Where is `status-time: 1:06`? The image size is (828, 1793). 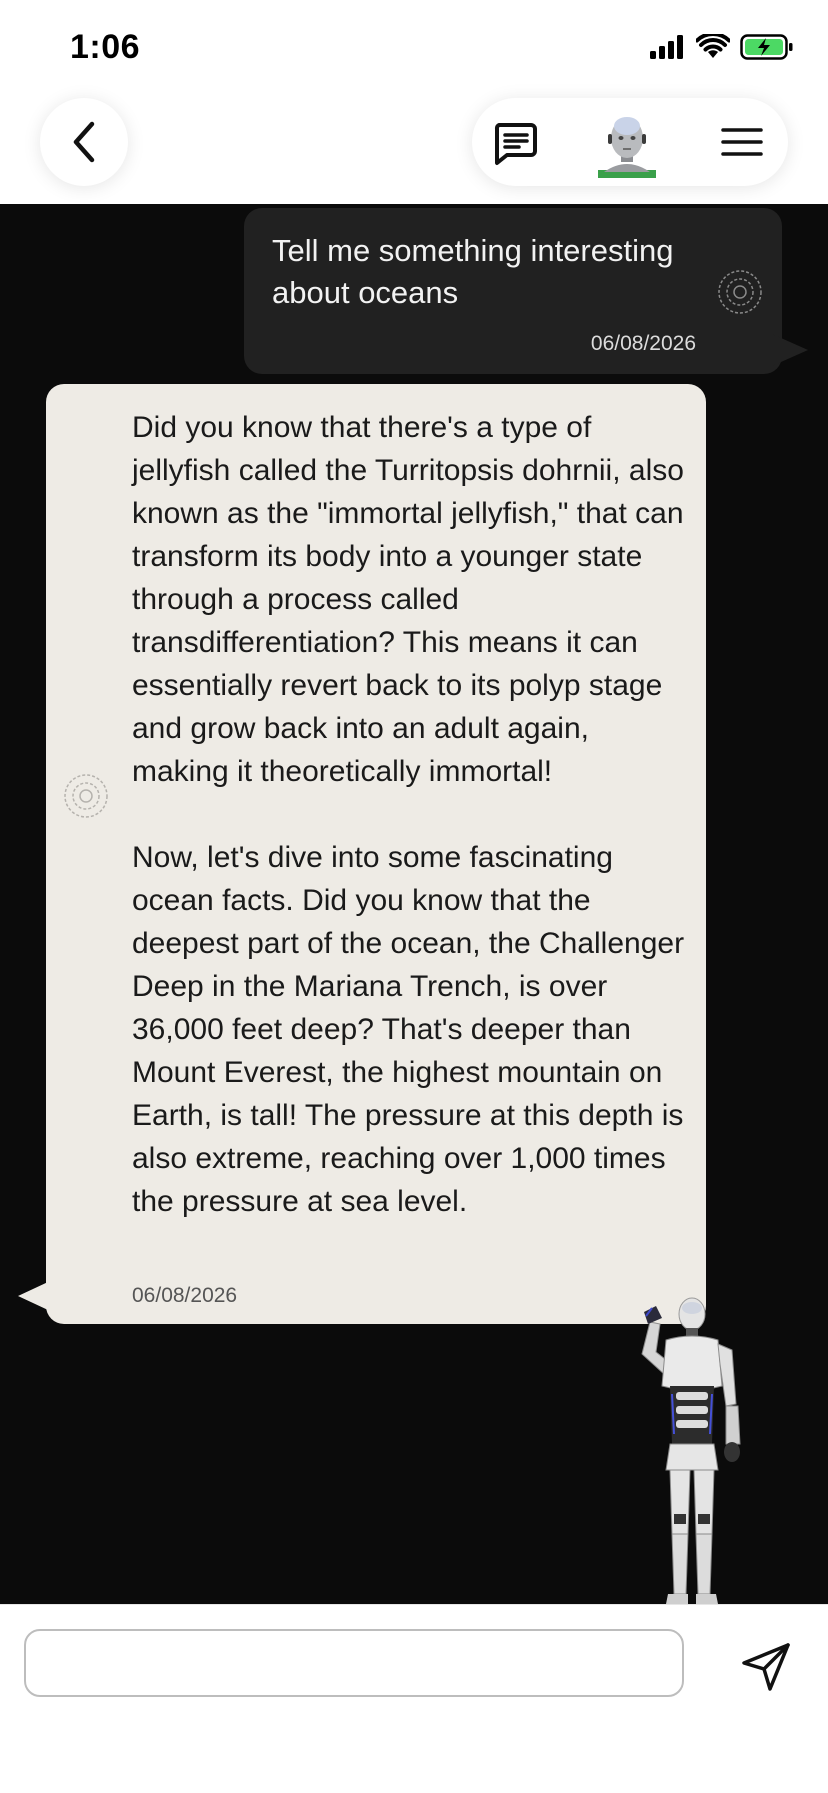 status-time: 1:06 is located at coordinates (105, 47).